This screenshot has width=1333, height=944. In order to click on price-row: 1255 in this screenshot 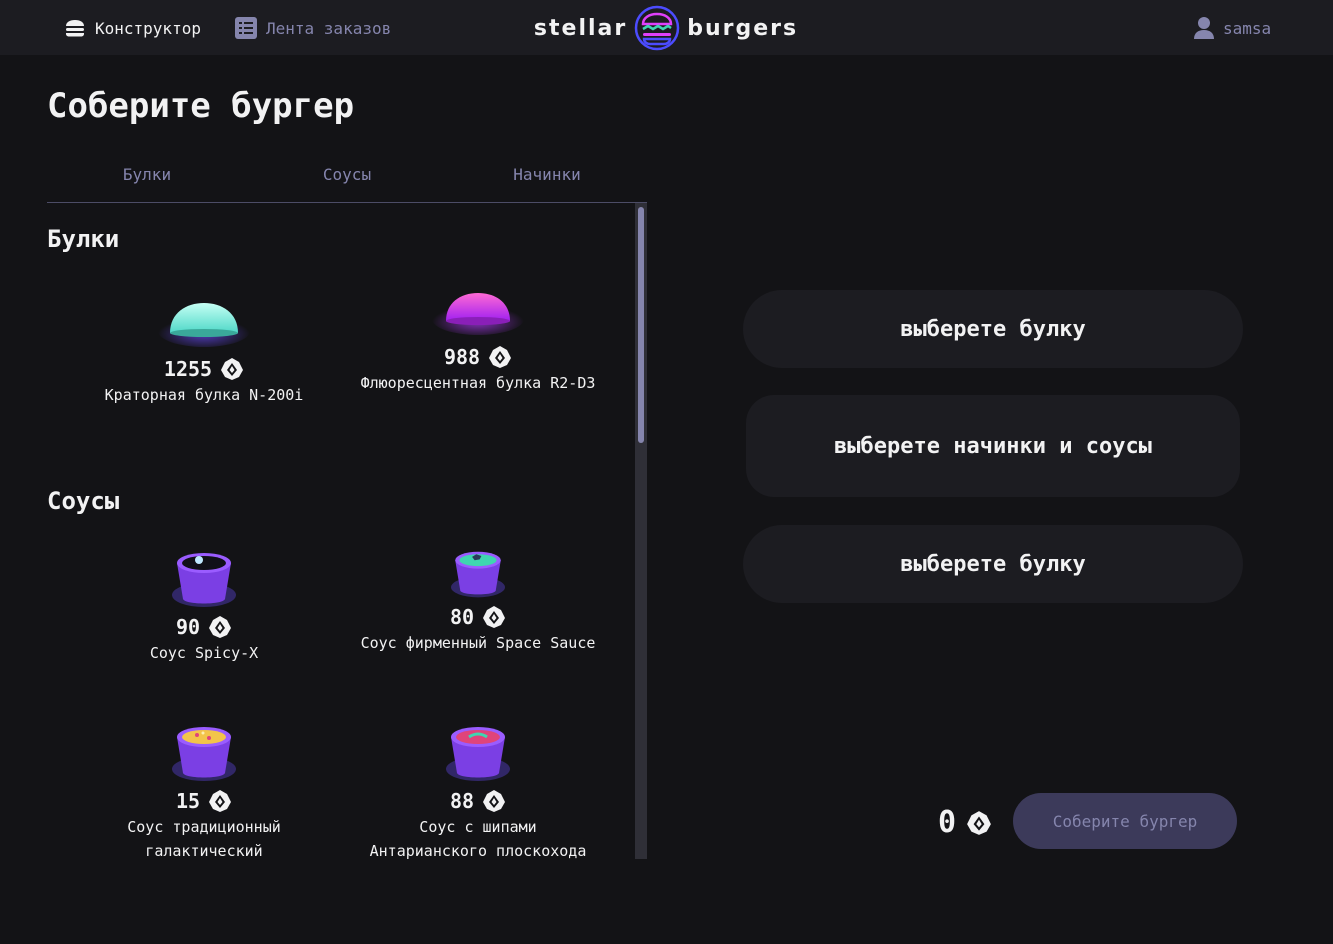, I will do `click(204, 369)`.